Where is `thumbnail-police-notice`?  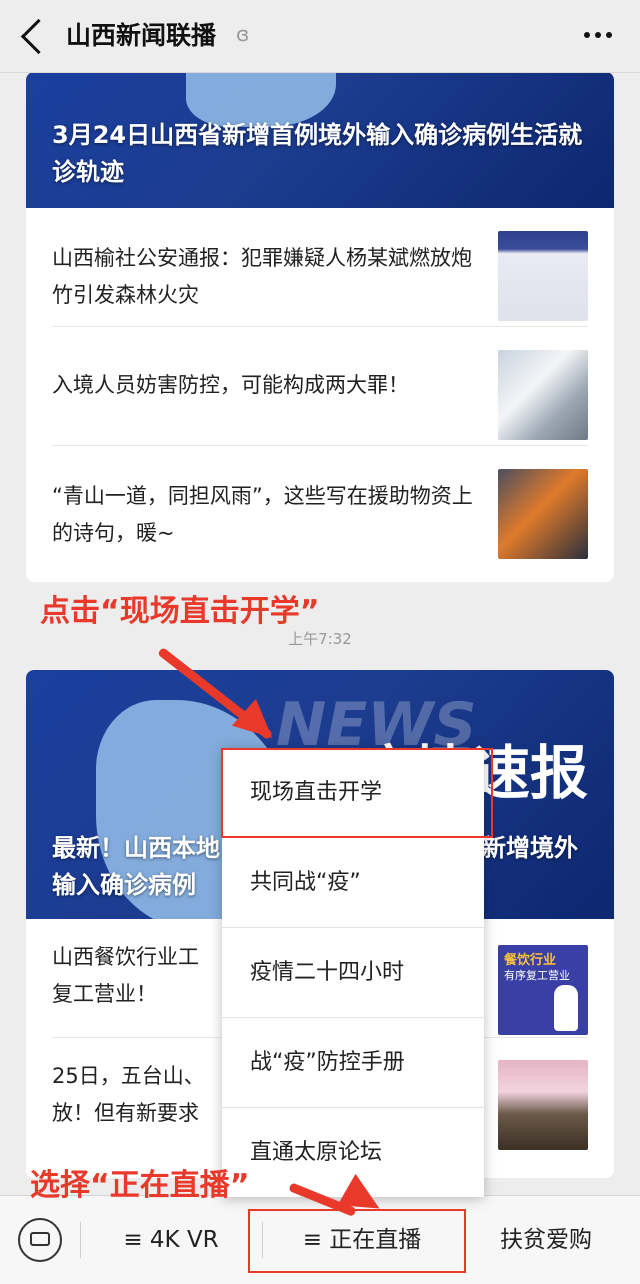
thumbnail-police-notice is located at coordinates (543, 276).